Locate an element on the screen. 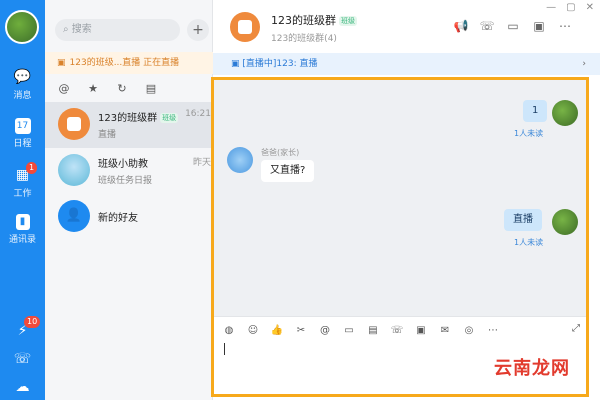  header-toolbar: 📢 ☏ ▭ ▣ ⋯ is located at coordinates (518, 26).